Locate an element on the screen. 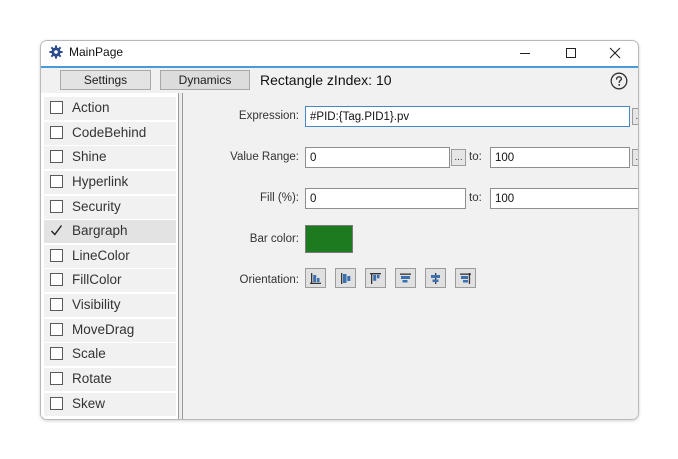 The height and width of the screenshot is (459, 678). list-item-hyperlink: Hyperlink is located at coordinates (110, 182).